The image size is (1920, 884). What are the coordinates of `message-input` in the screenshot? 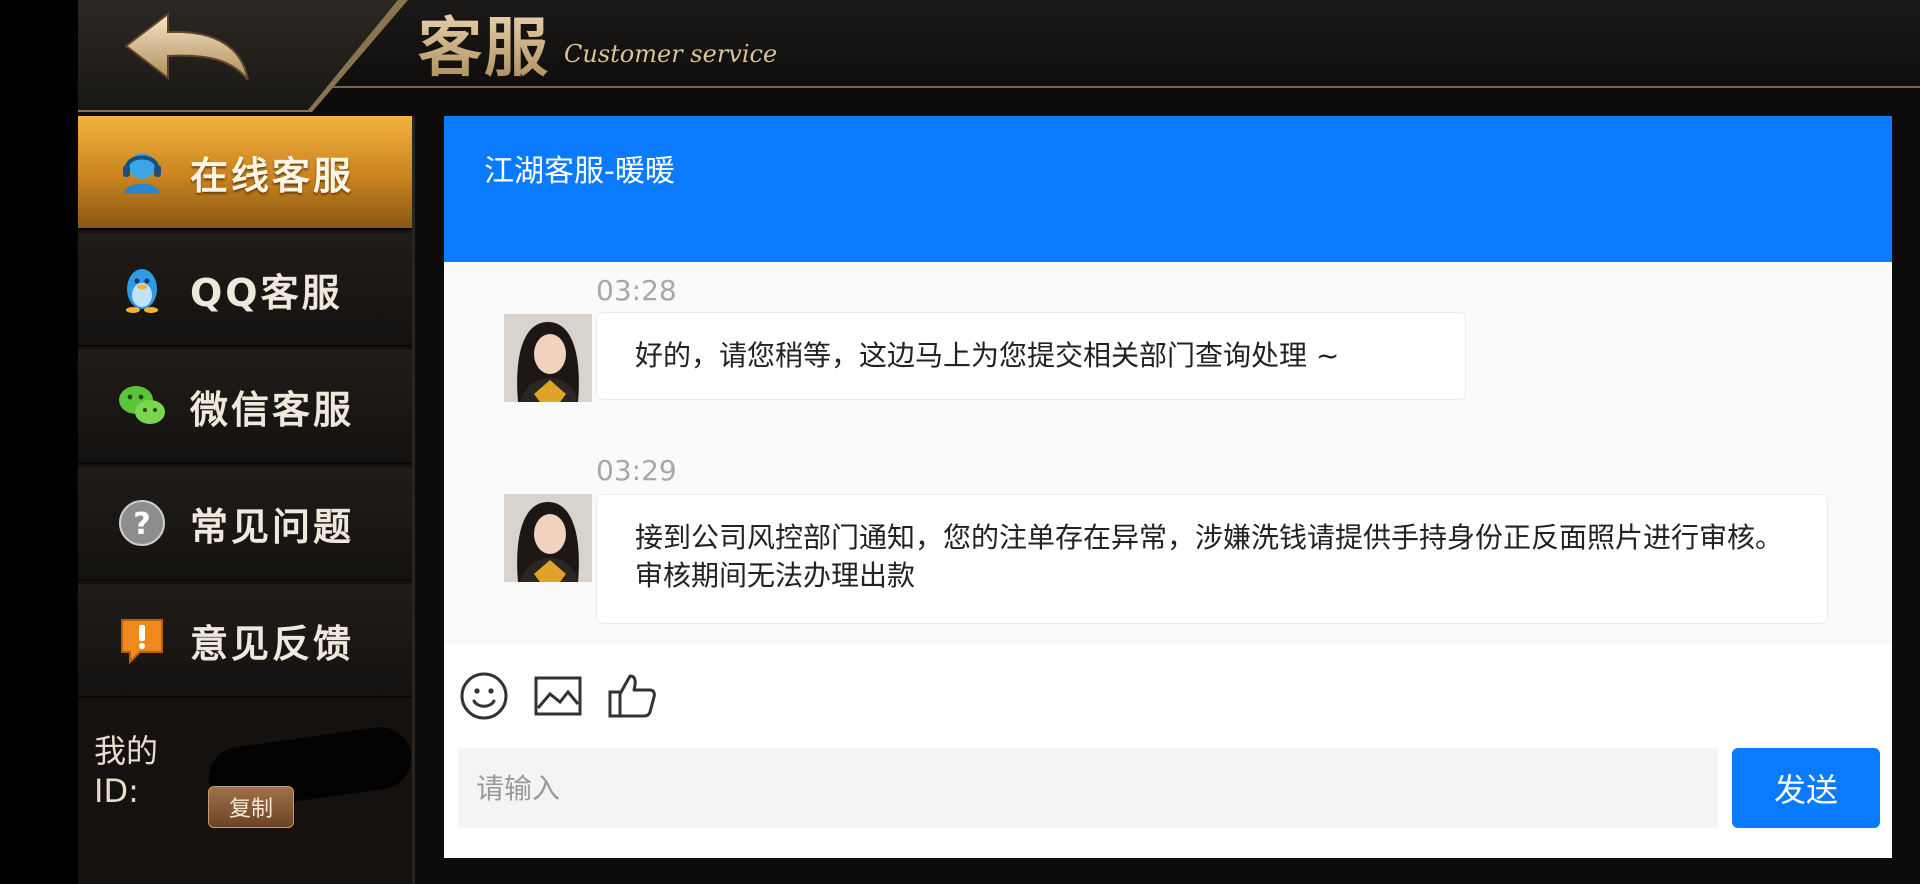 It's located at (1088, 788).